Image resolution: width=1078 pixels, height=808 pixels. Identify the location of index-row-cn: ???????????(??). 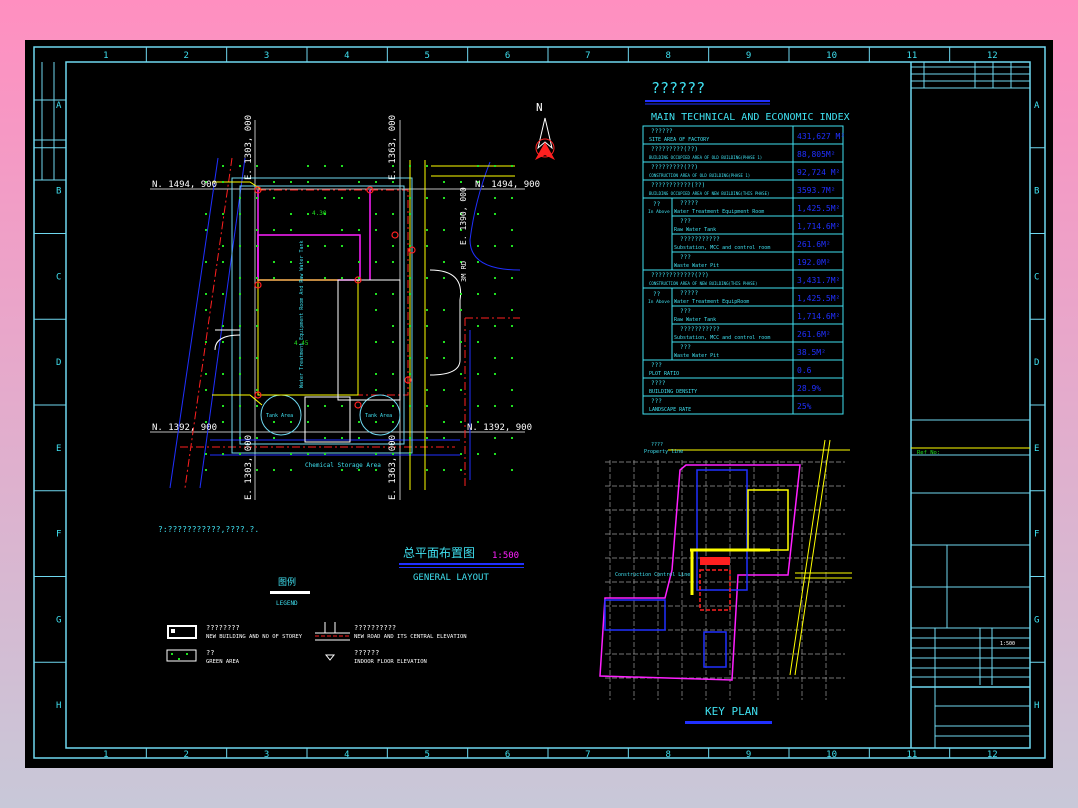
(678, 185).